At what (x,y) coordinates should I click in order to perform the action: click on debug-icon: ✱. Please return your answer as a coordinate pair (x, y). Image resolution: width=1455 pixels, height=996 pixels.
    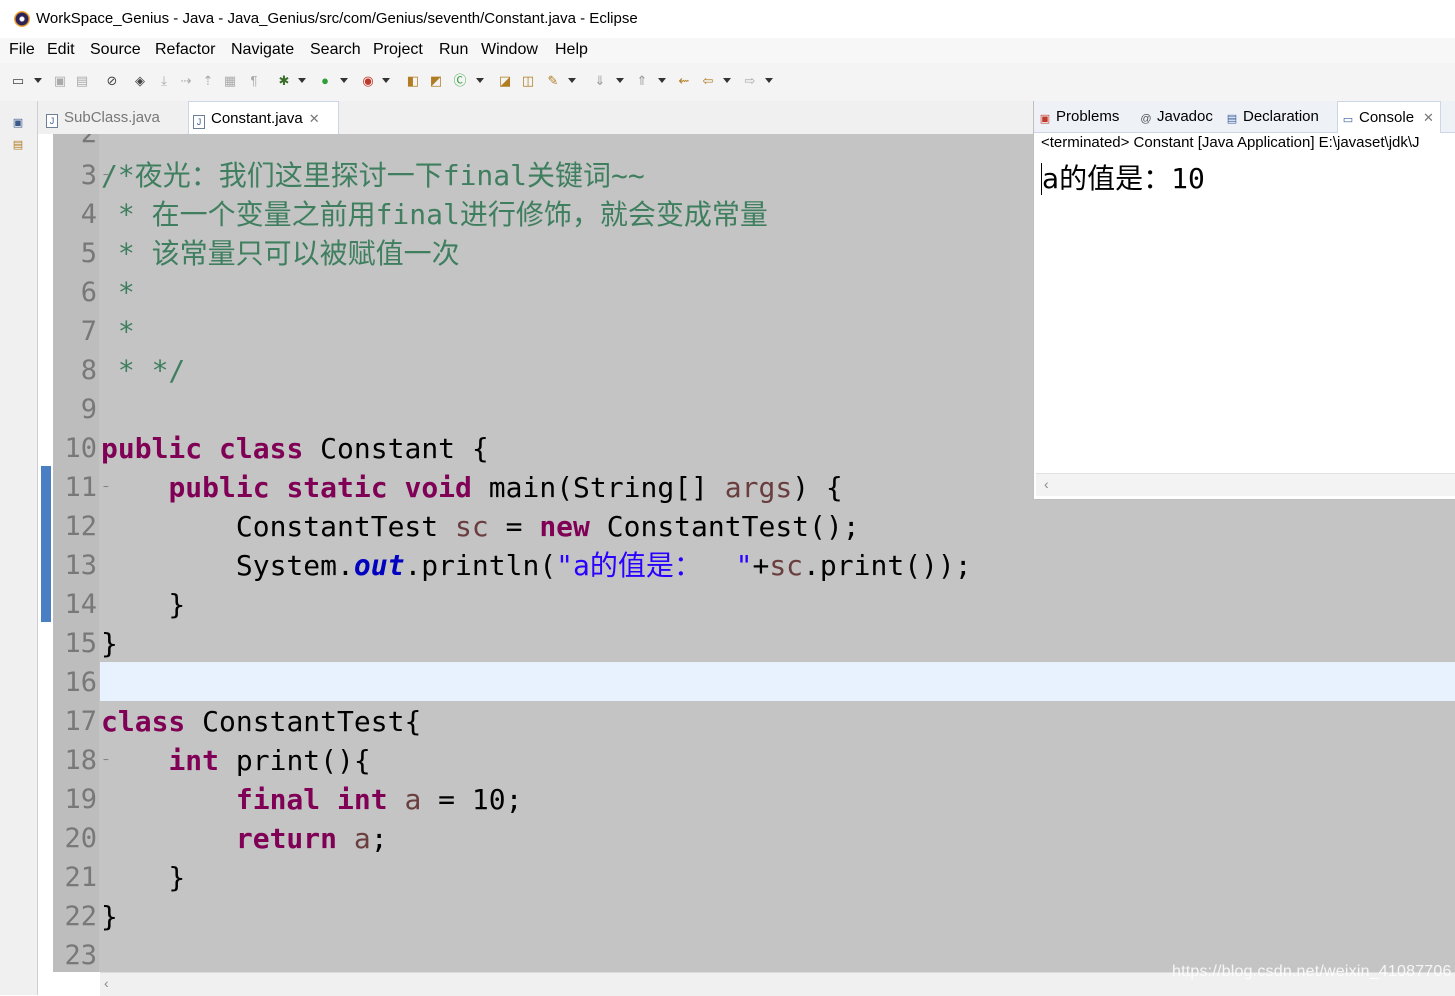
    Looking at the image, I should click on (284, 81).